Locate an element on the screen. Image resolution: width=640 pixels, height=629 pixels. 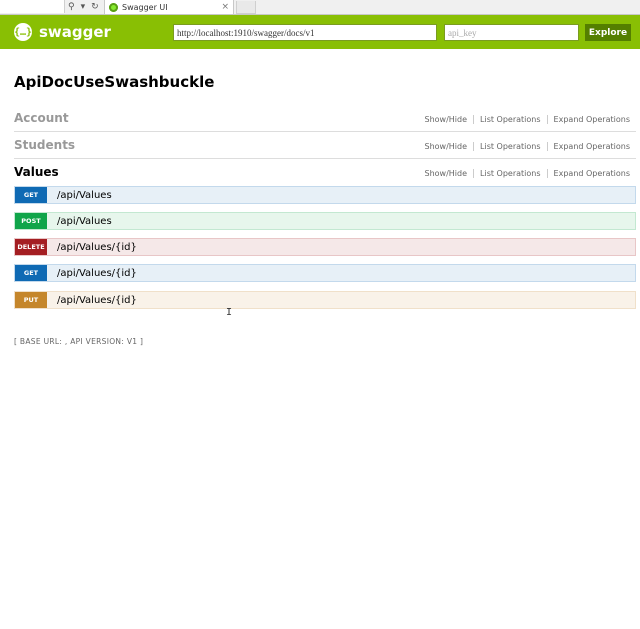
api-info-footer: [ BASE URL: , API VERSION: V1 ] is located at coordinates (79, 341).